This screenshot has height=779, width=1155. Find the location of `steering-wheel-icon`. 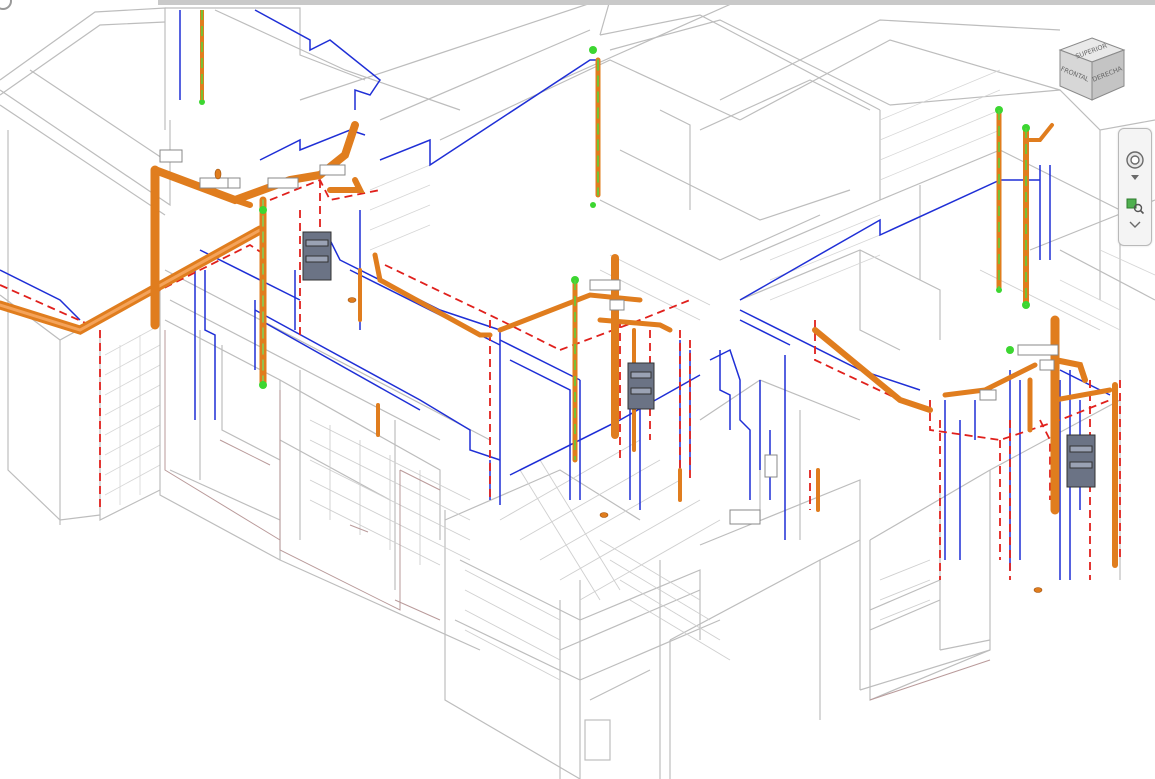

steering-wheel-icon is located at coordinates (1135, 160).